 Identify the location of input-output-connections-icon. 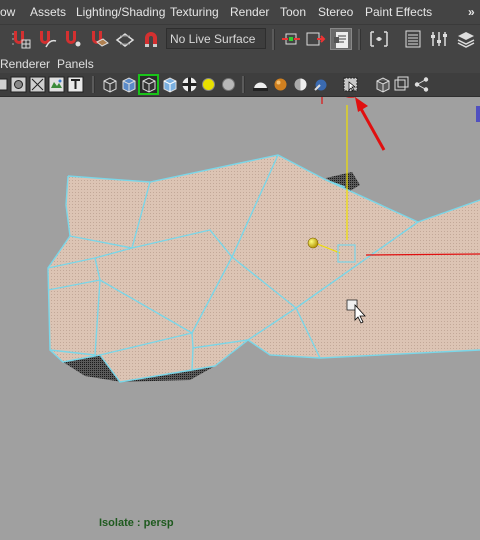
(291, 39).